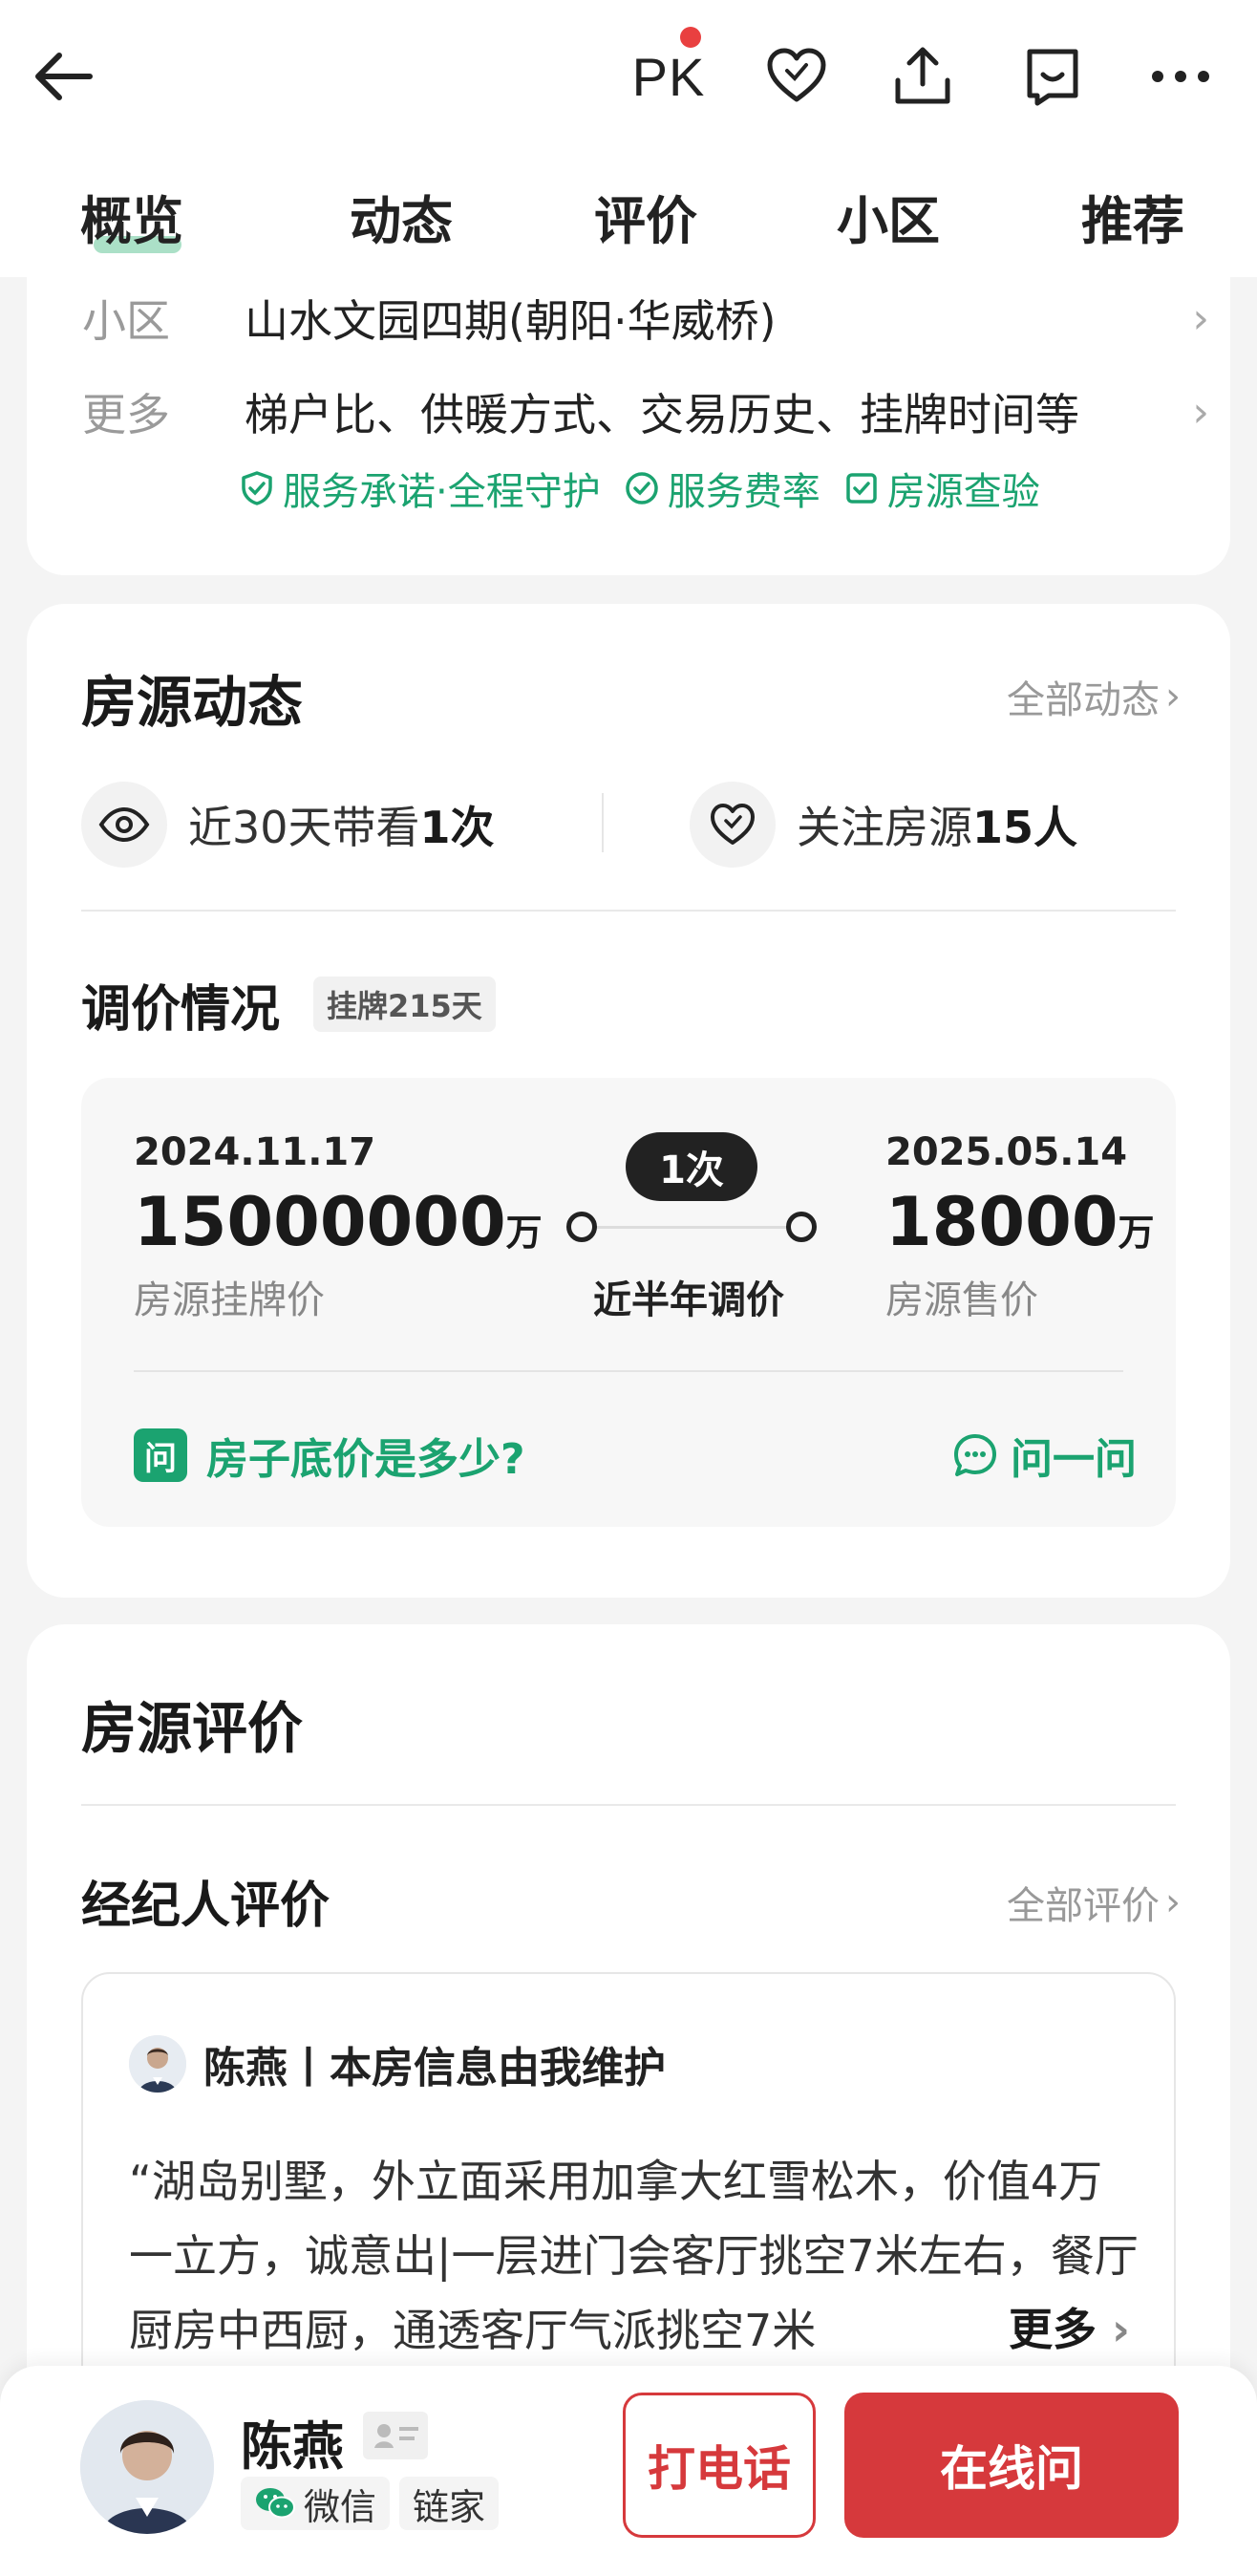  What do you see at coordinates (662, 414) in the screenshot?
I see `more-value: 梯户比、供暖方式、交易历史、挂牌时间等` at bounding box center [662, 414].